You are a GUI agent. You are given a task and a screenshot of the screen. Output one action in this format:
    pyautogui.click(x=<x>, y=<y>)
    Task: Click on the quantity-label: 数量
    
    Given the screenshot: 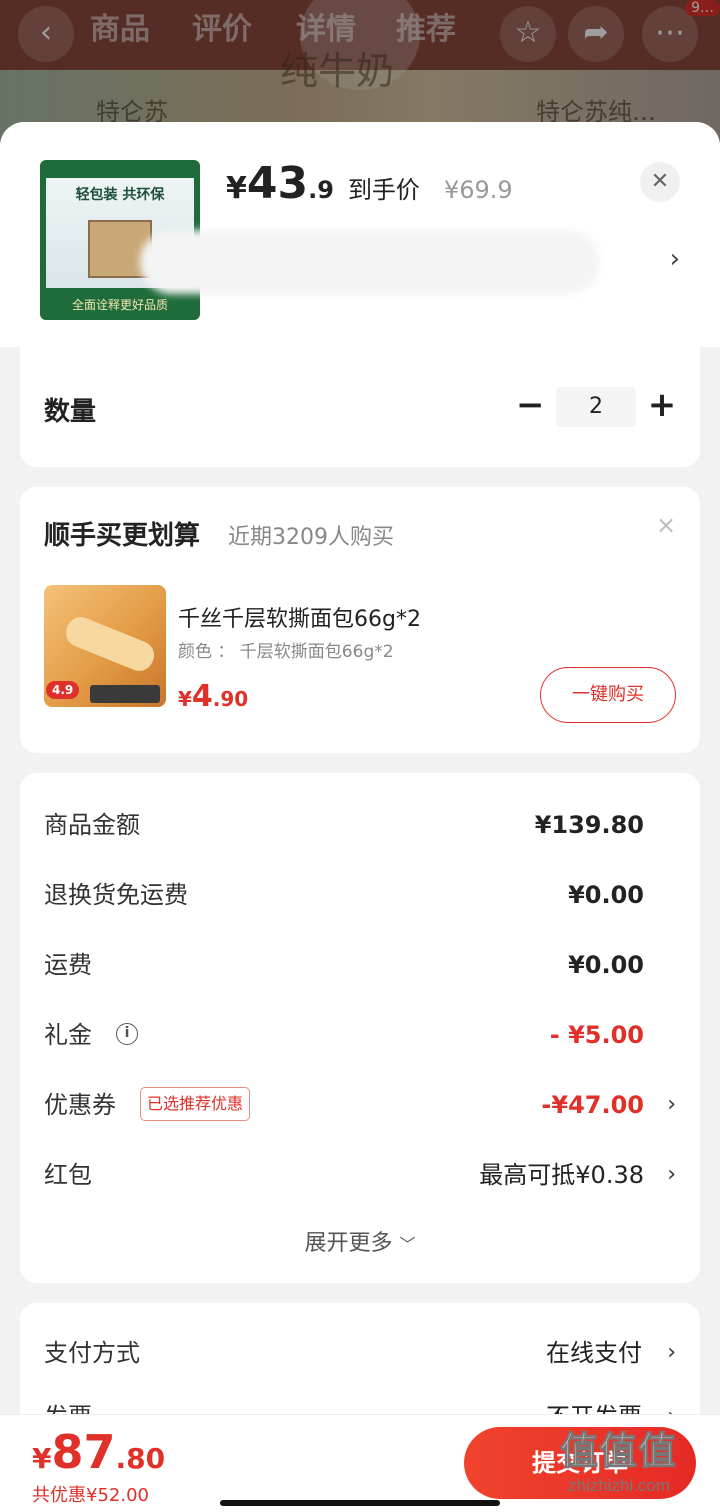 What is the action you would take?
    pyautogui.click(x=70, y=412)
    